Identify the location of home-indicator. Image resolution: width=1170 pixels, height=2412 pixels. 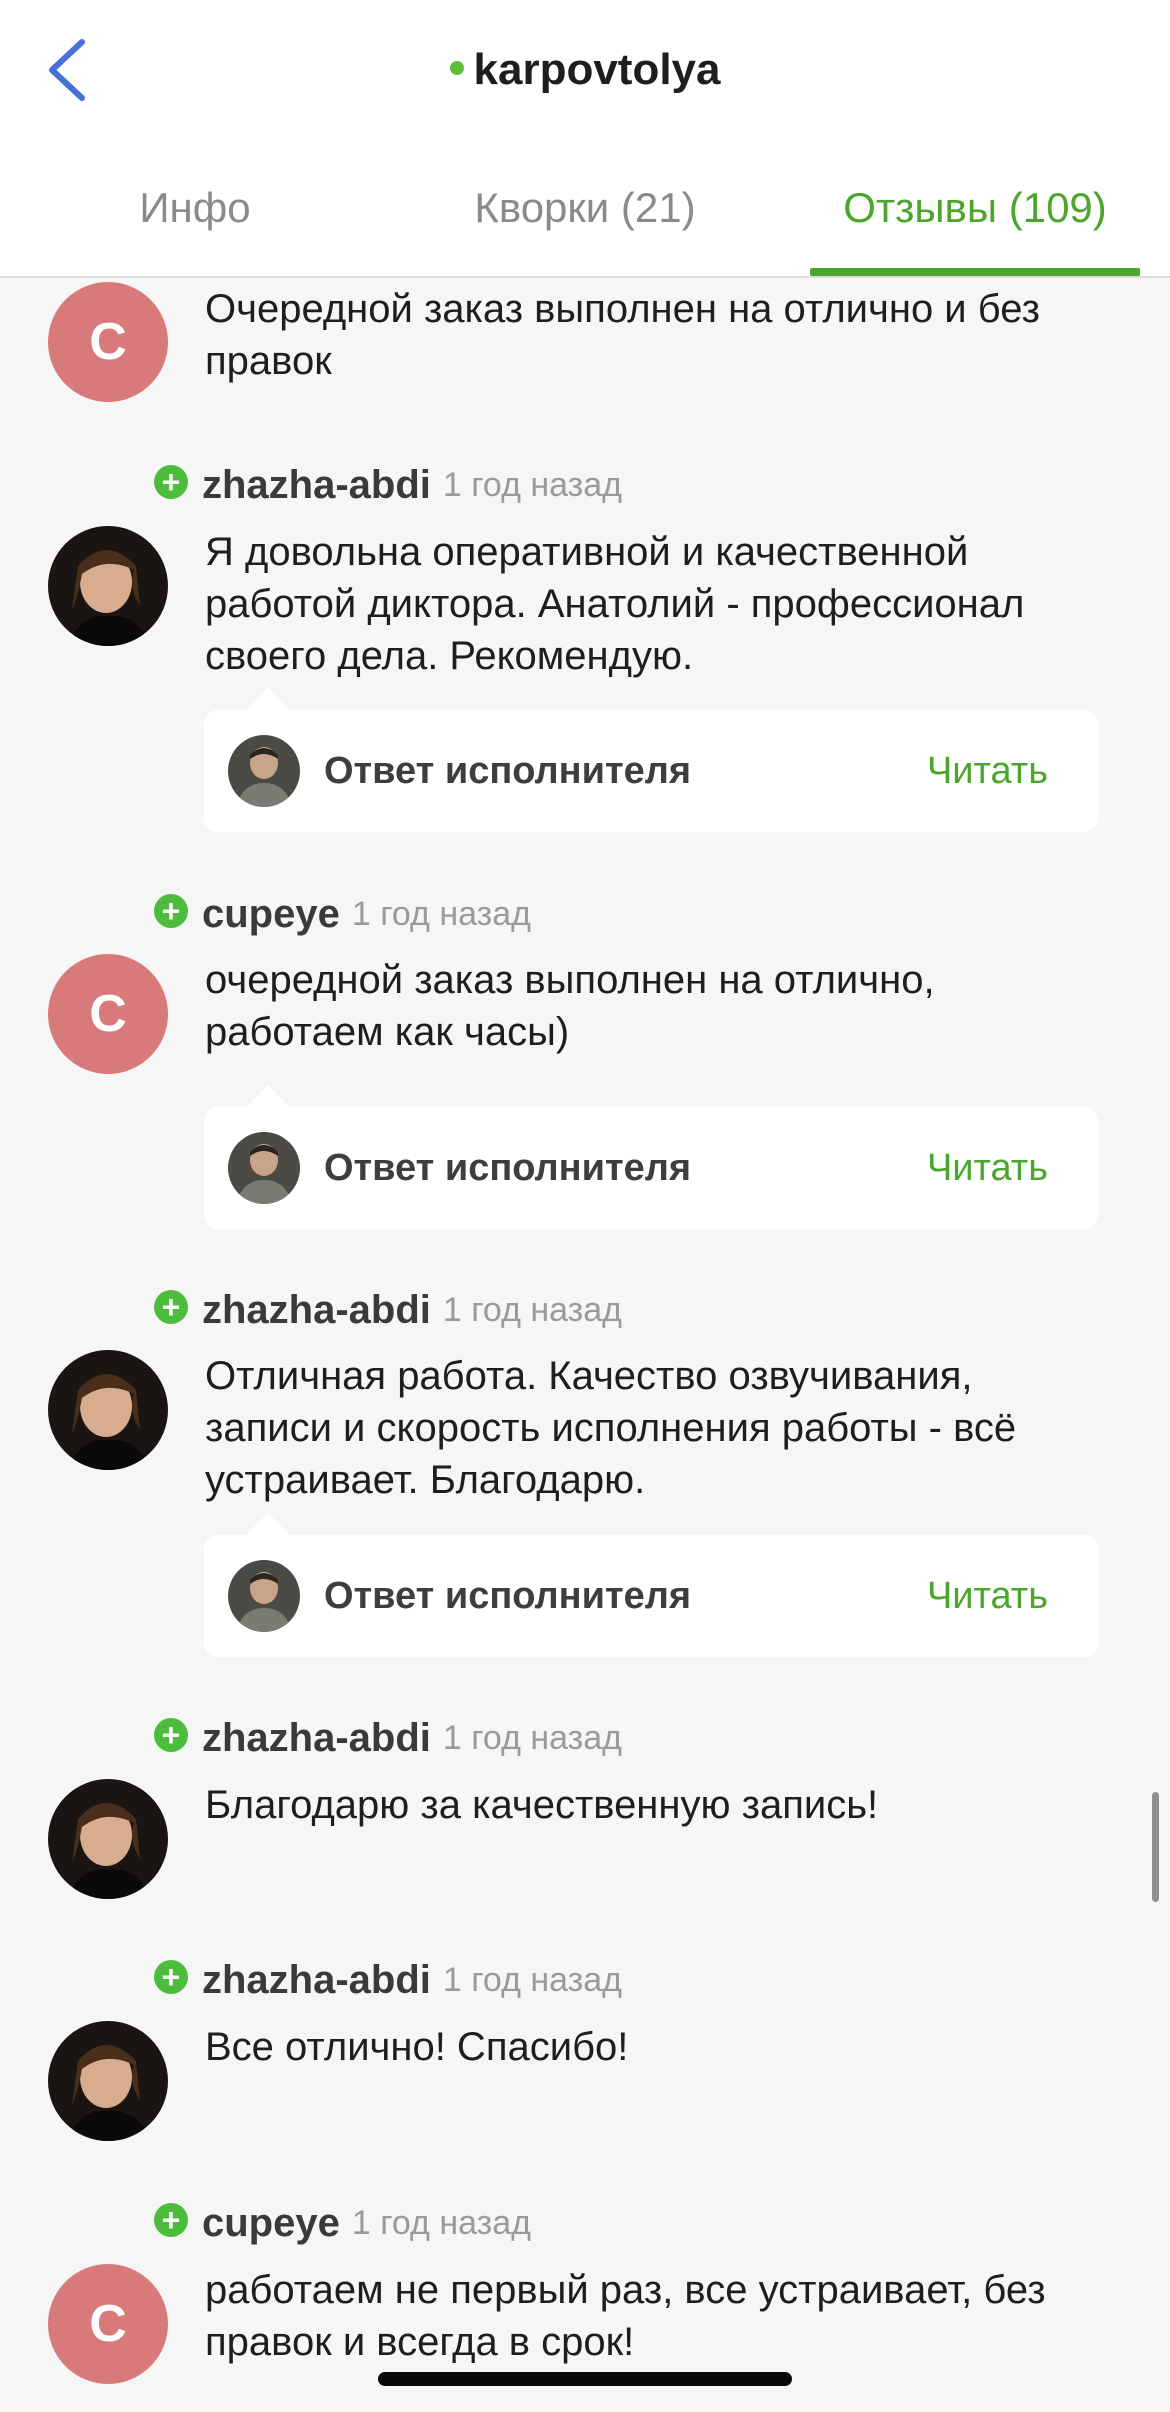
(585, 2379).